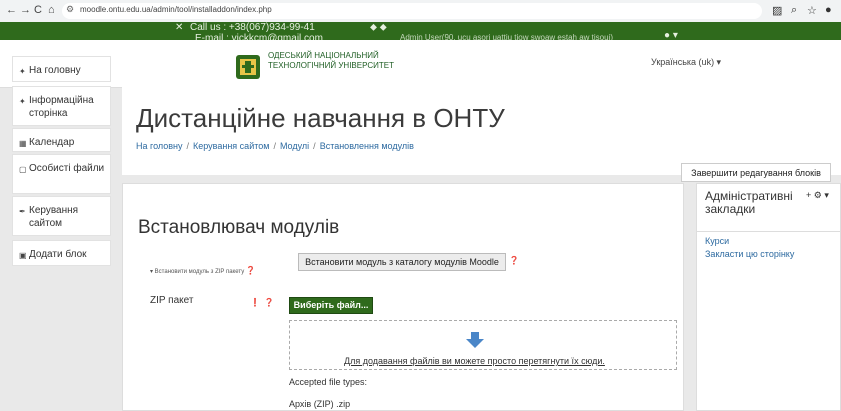  I want to click on site-info-icon: ⚙, so click(70, 9).